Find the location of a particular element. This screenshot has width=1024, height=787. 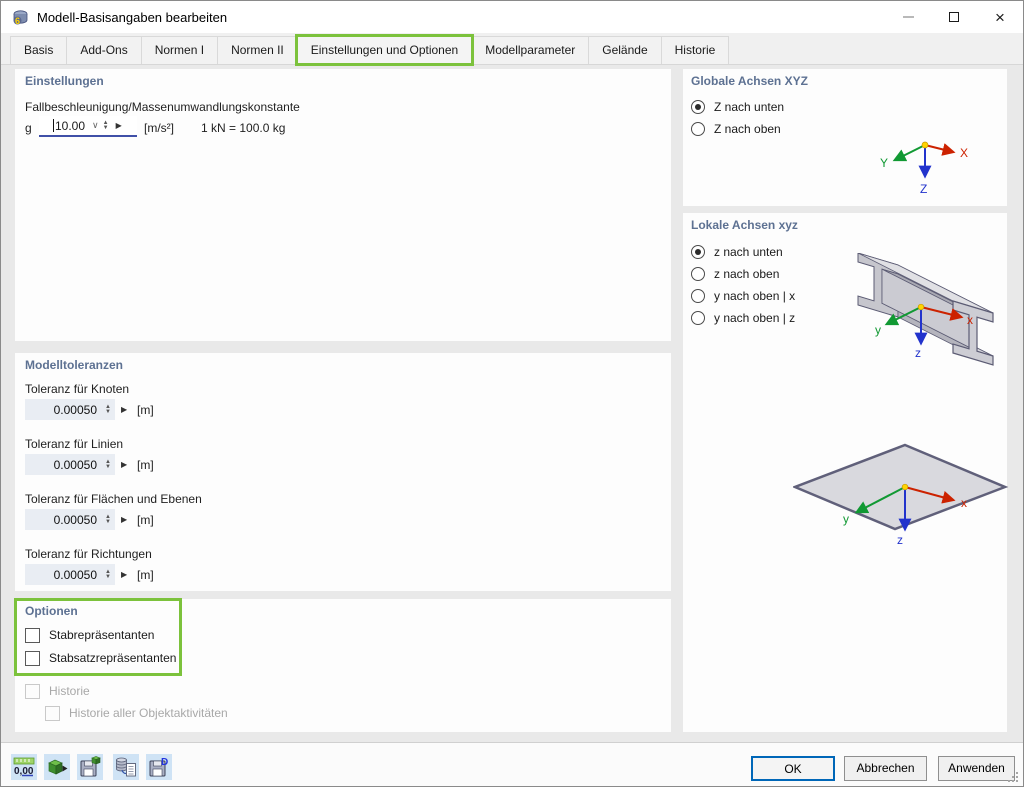

apply-parameters-button is located at coordinates (57, 767).